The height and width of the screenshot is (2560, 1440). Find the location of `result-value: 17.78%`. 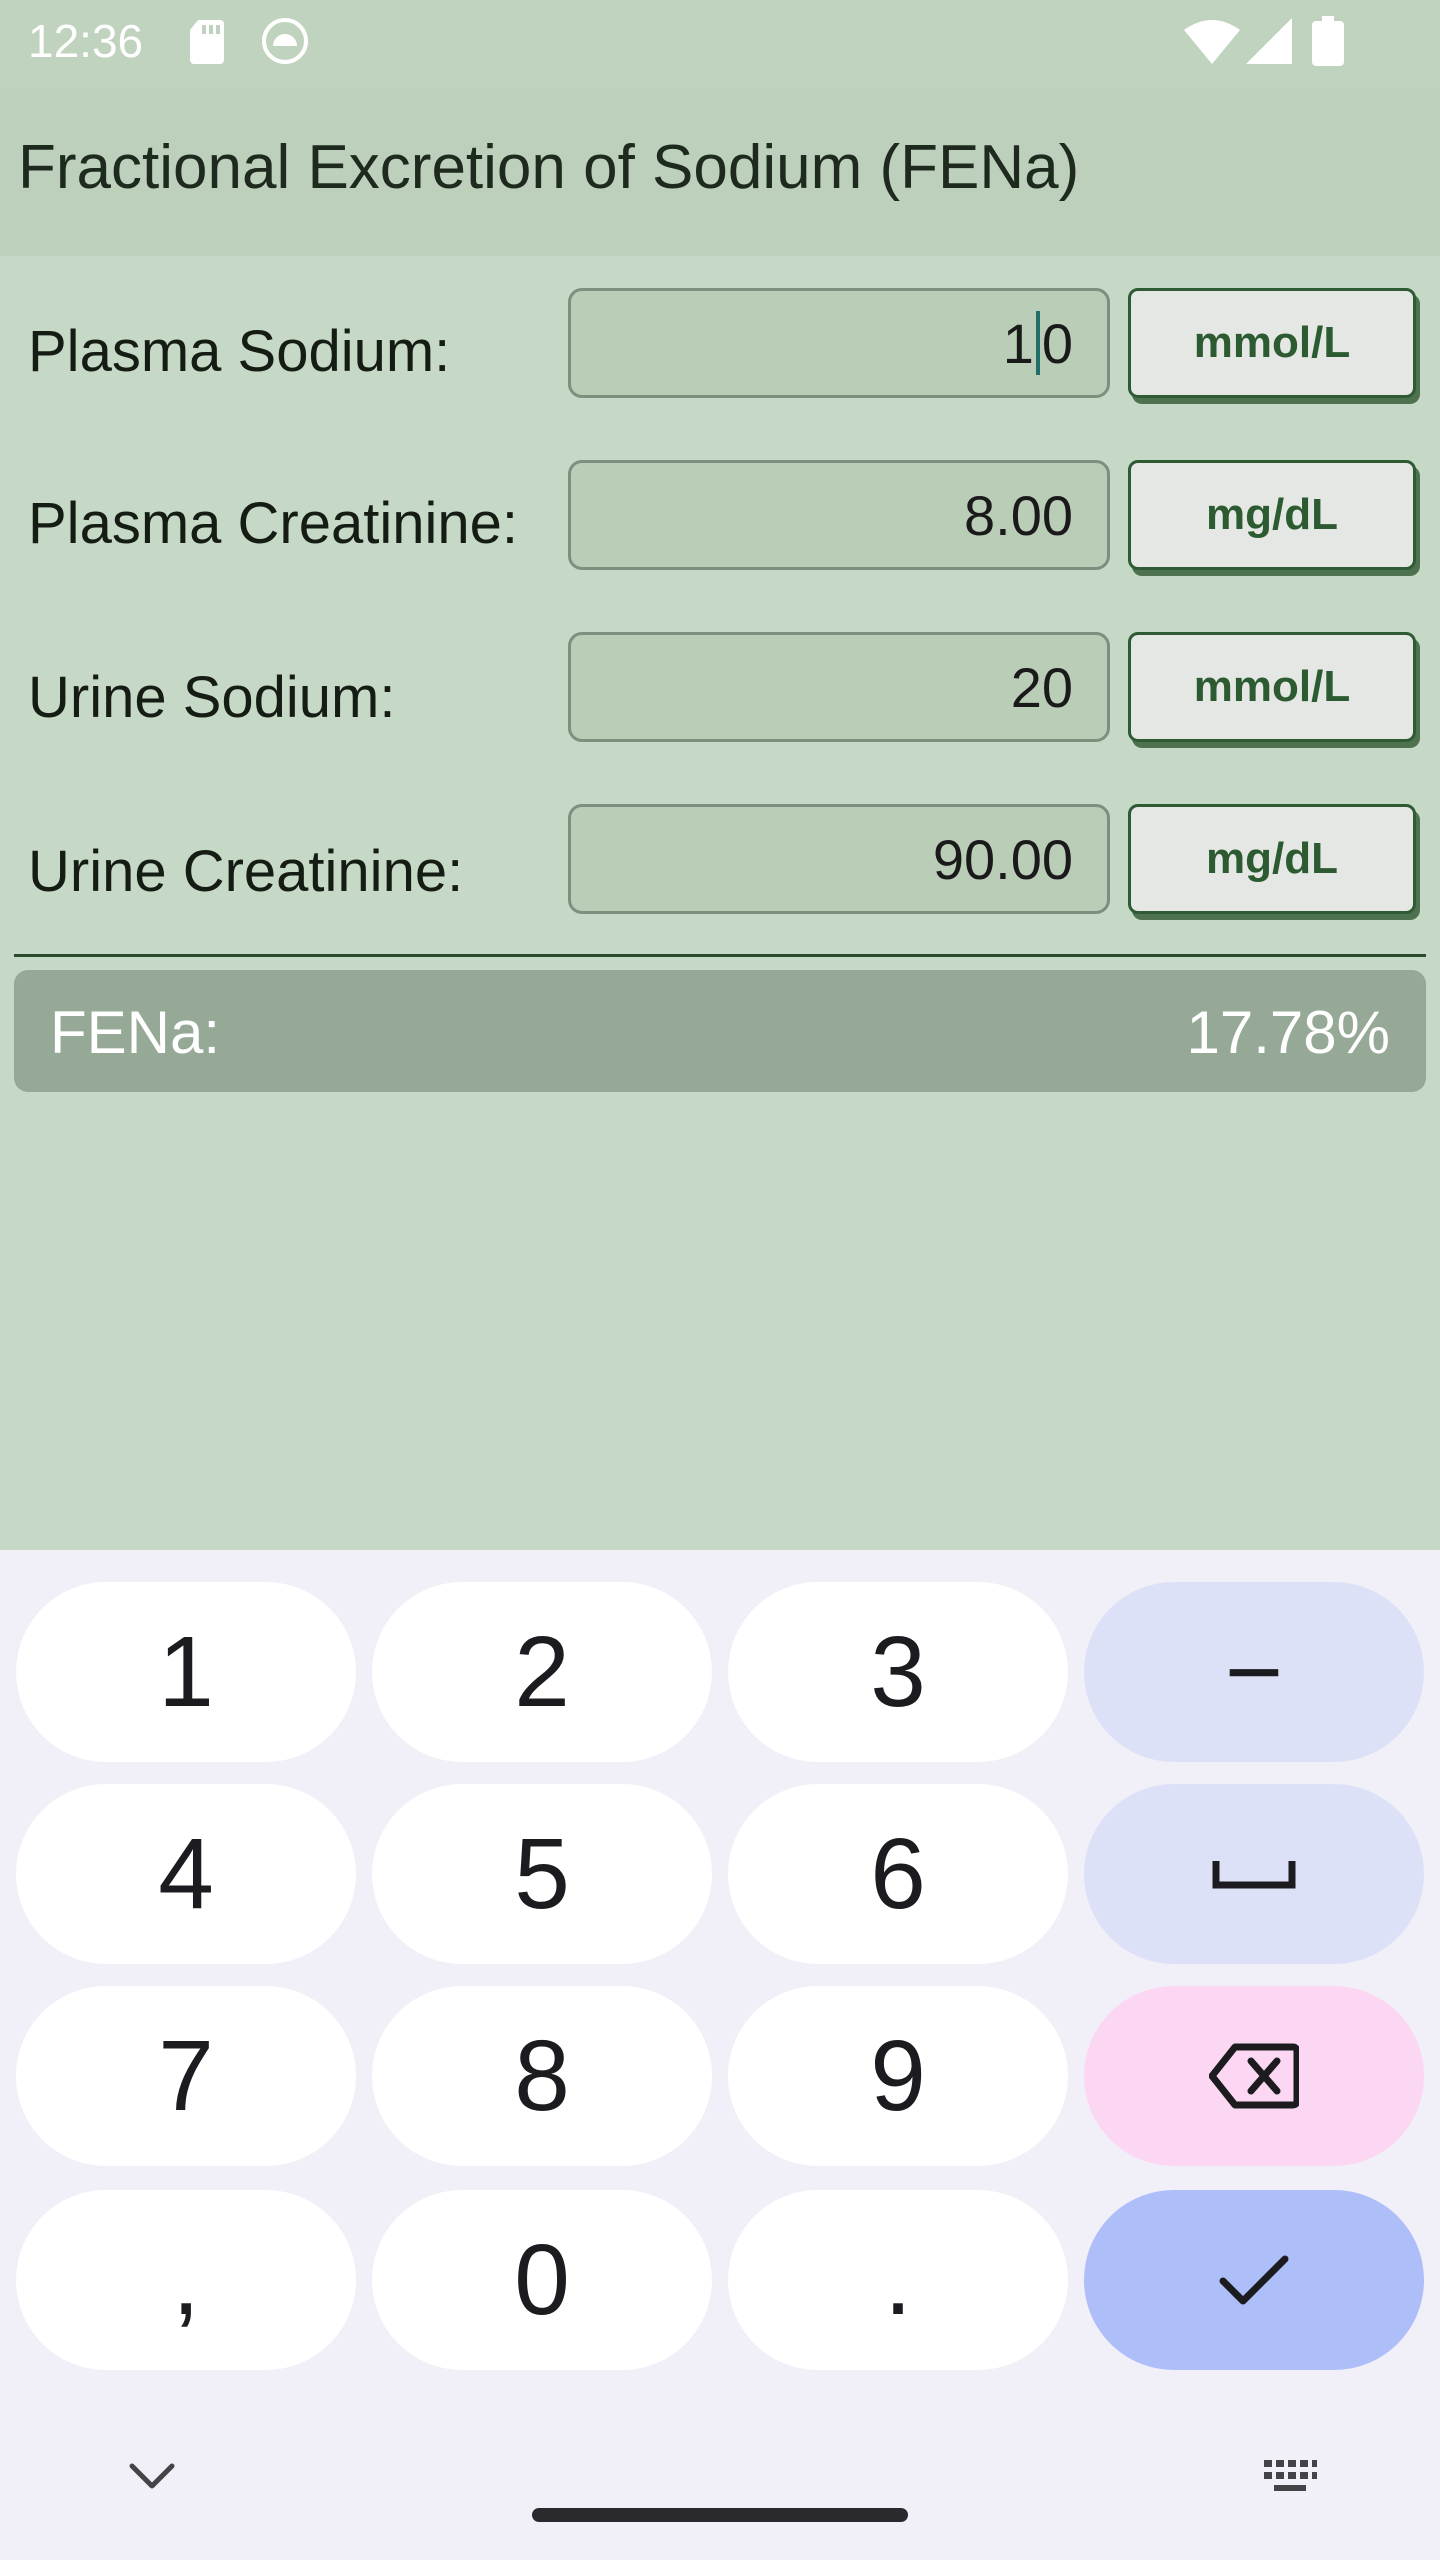

result-value: 17.78% is located at coordinates (1288, 1032).